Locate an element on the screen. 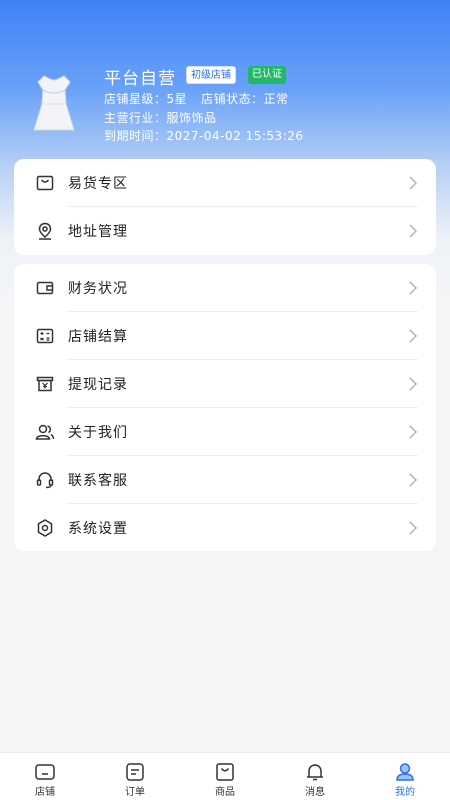 This screenshot has height=800, width=450. industry-value: 服饰饰品 is located at coordinates (191, 118).